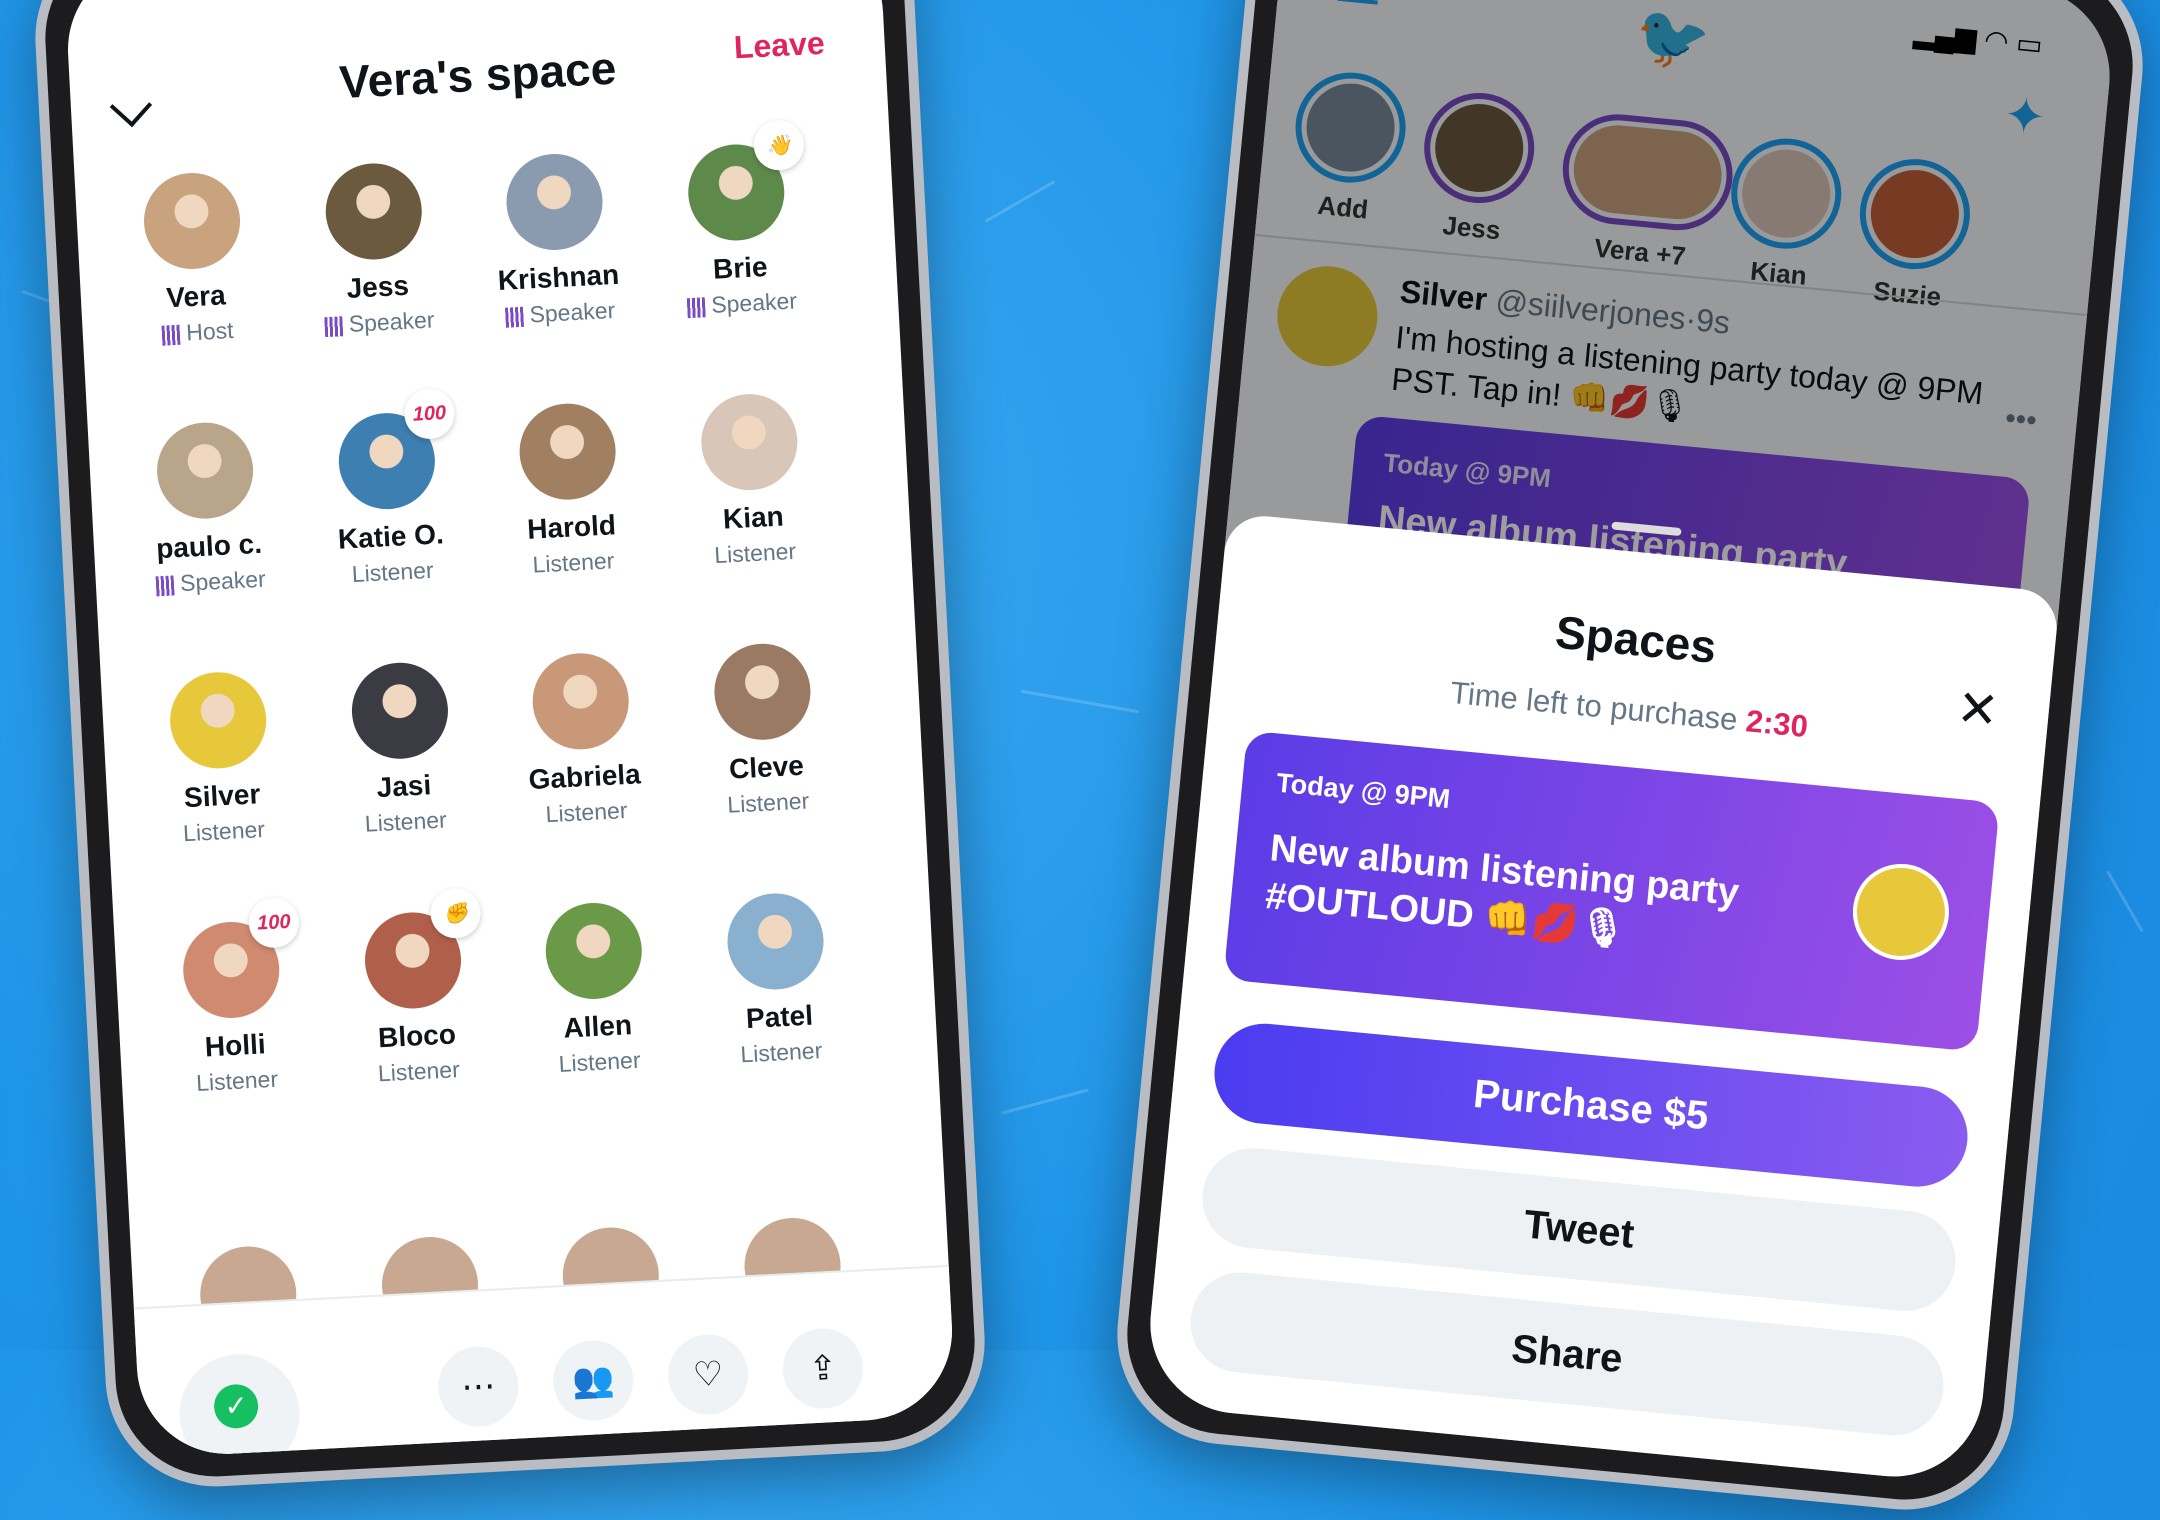  I want to click on participant: Gabriela Listener, so click(582, 739).